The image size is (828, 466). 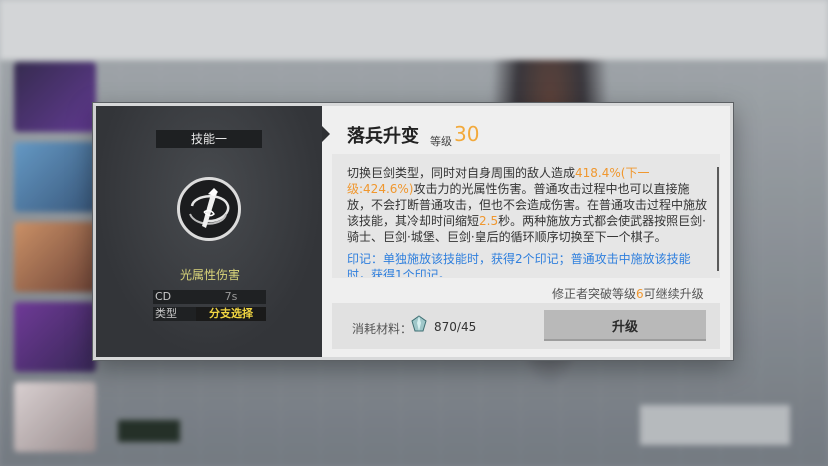 What do you see at coordinates (455, 327) in the screenshot?
I see `cost-value: 870/45` at bounding box center [455, 327].